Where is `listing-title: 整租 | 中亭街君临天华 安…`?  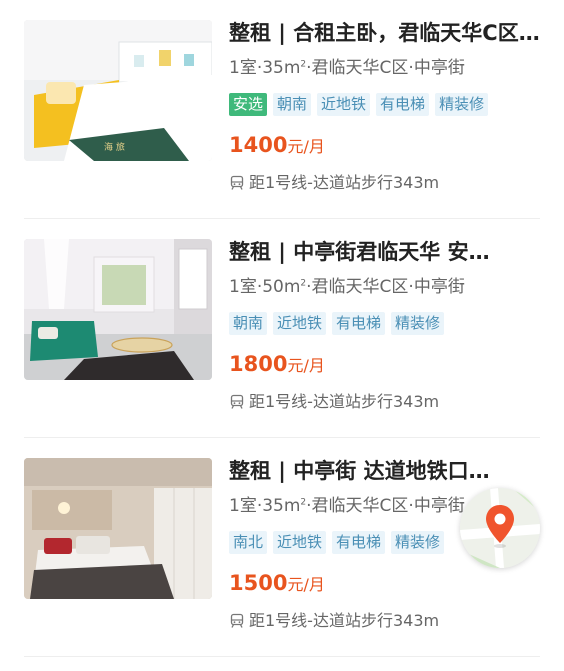
listing-title: 整租 | 中亭街君临天华 安… is located at coordinates (386, 252).